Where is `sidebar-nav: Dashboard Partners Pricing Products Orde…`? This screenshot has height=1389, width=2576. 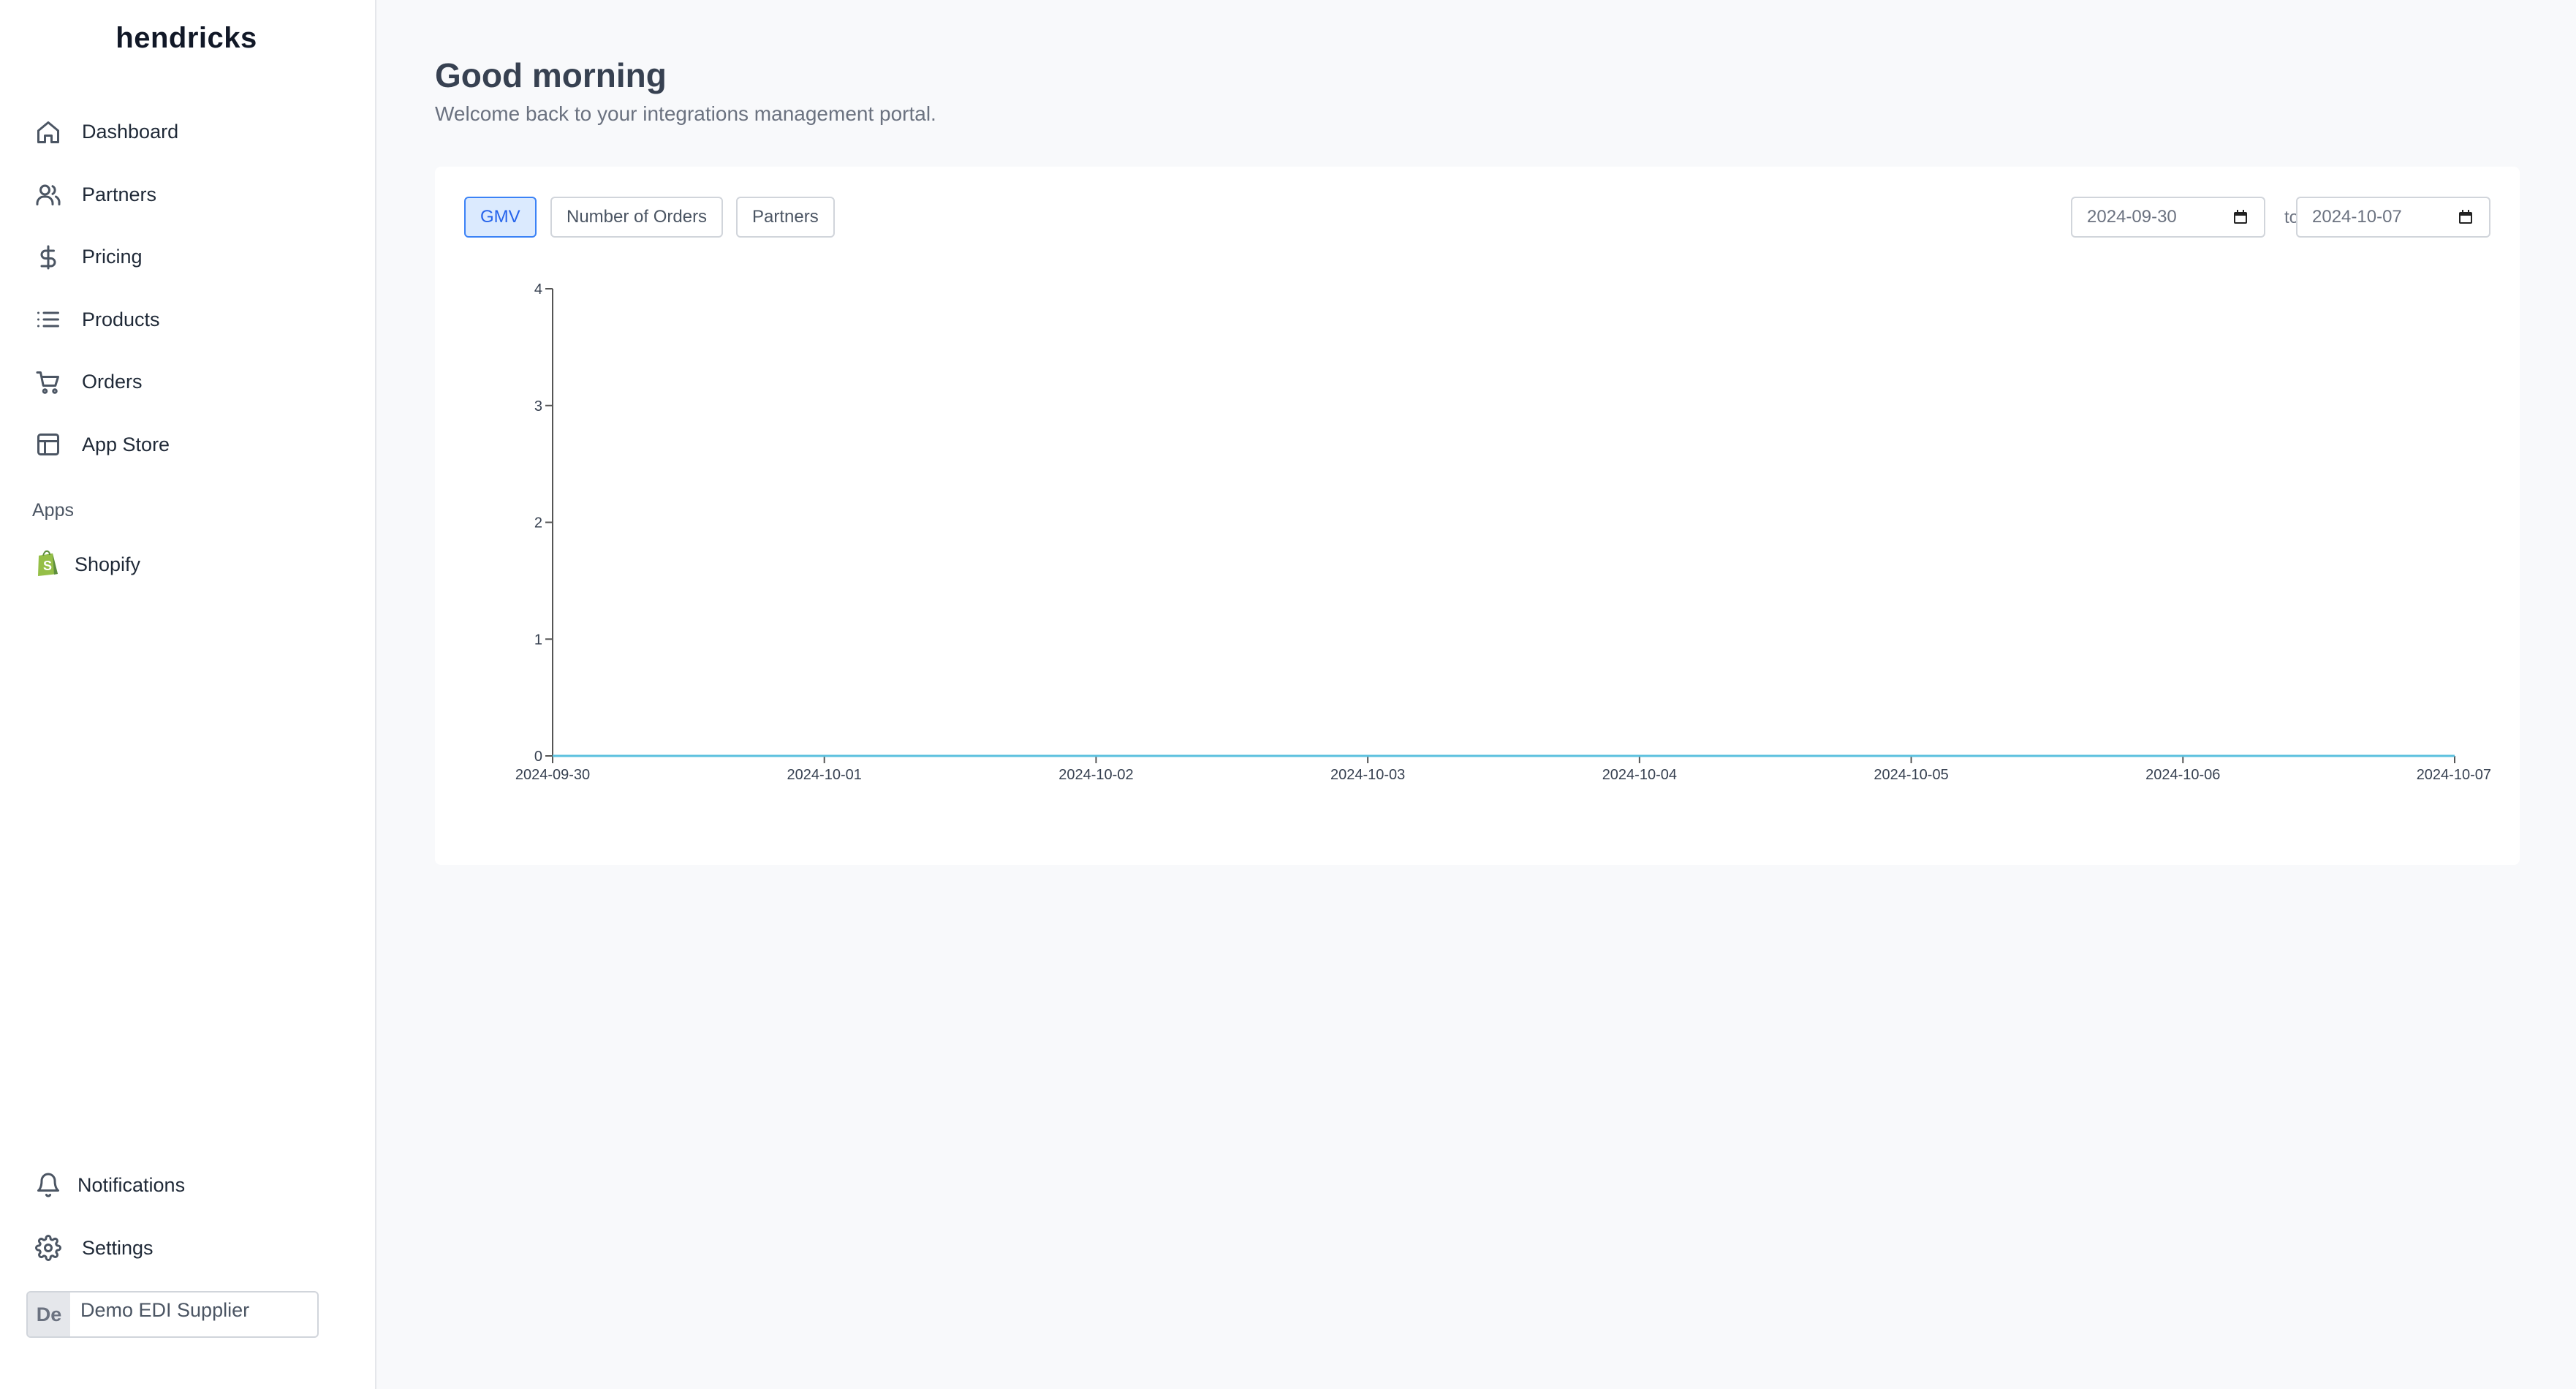 sidebar-nav: Dashboard Partners Pricing Products Orde… is located at coordinates (193, 288).